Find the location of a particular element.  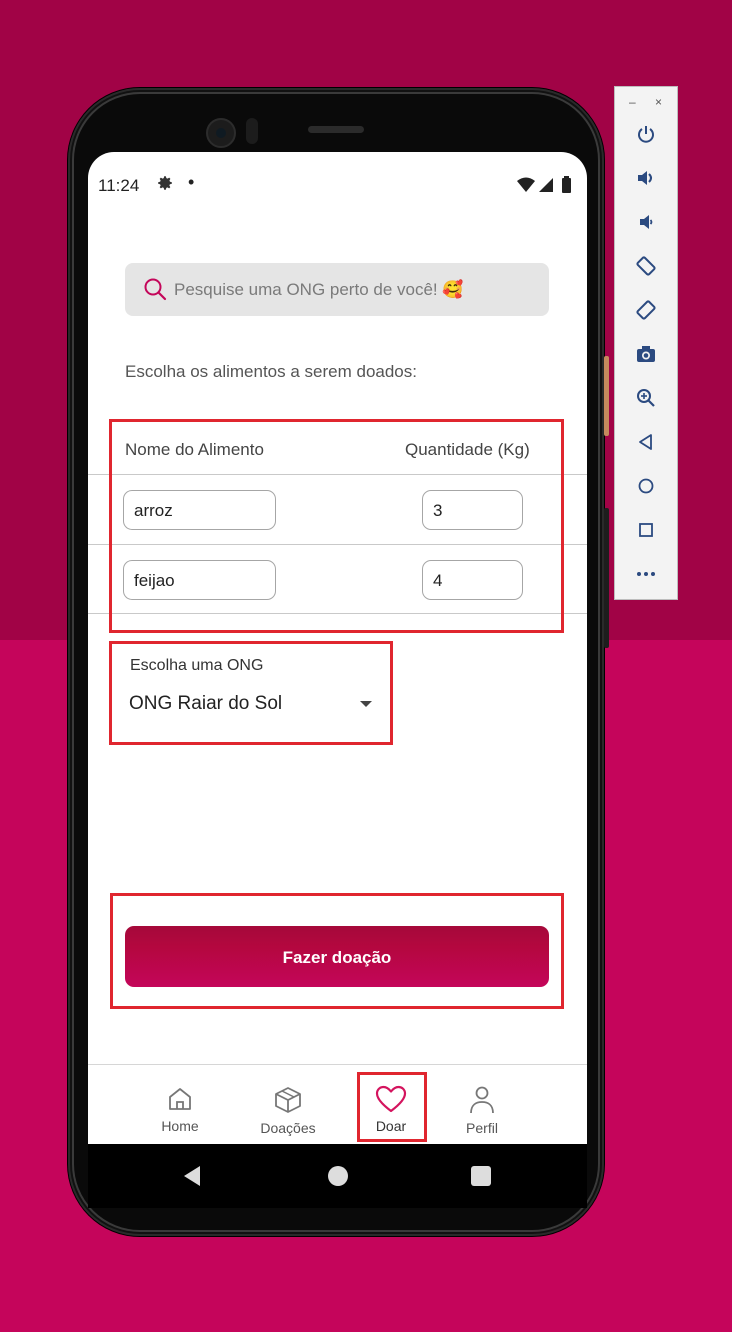

food-prompt: Escolha os alimentos a serem doados: is located at coordinates (271, 371).